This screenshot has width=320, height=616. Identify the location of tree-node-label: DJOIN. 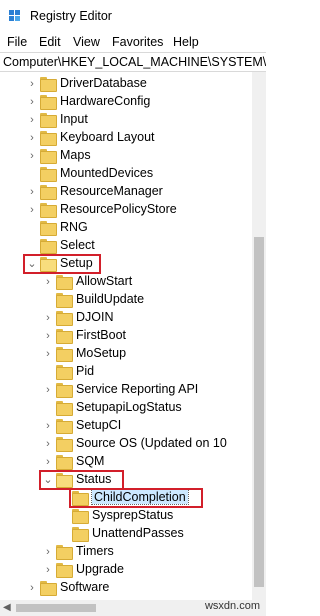
(95, 317).